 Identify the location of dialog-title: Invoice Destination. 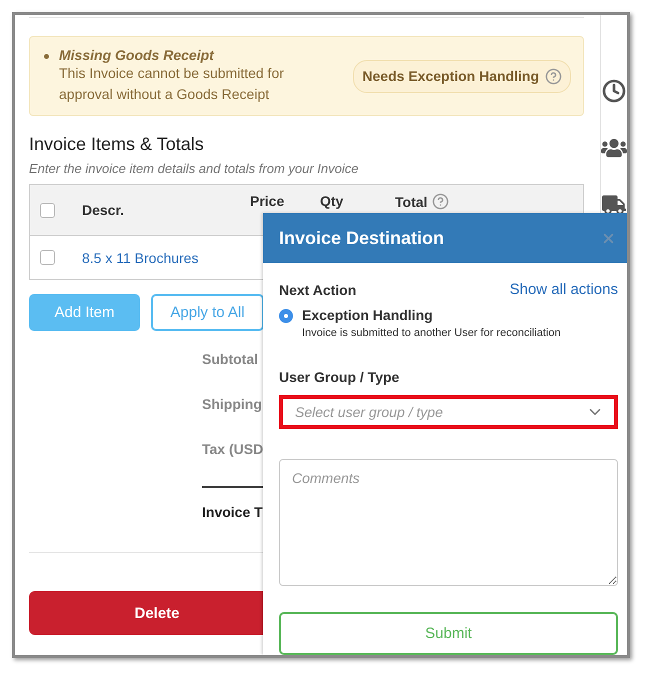
(361, 238).